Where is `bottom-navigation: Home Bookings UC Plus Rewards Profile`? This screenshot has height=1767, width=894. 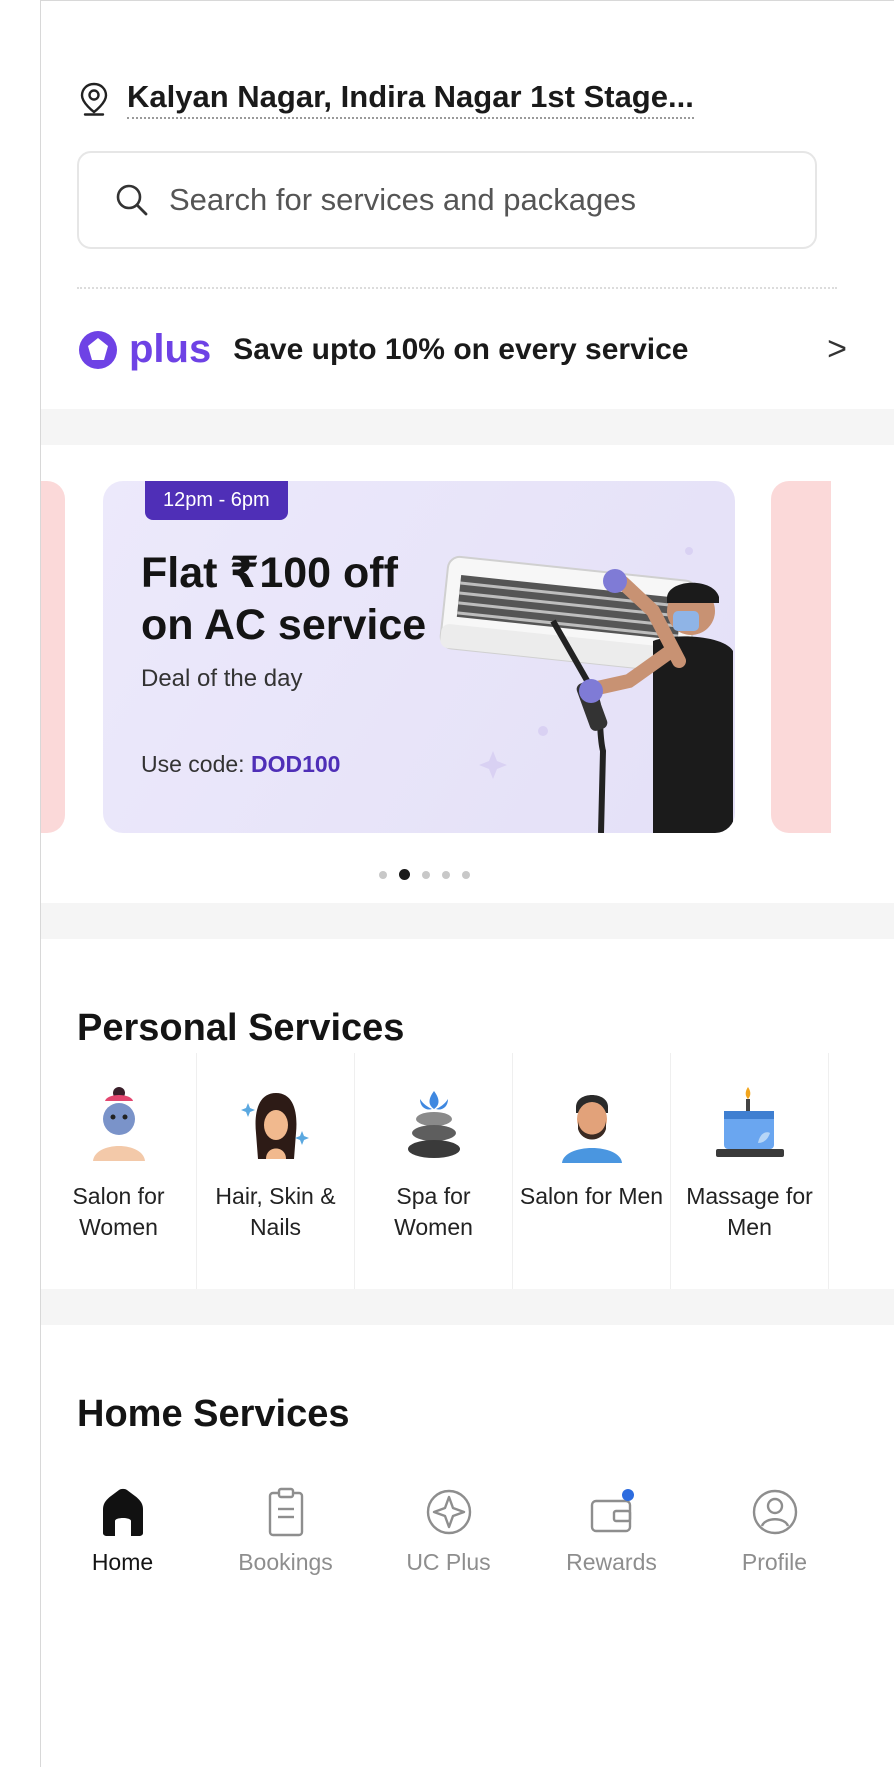 bottom-navigation: Home Bookings UC Plus Rewards Profile is located at coordinates (467, 1524).